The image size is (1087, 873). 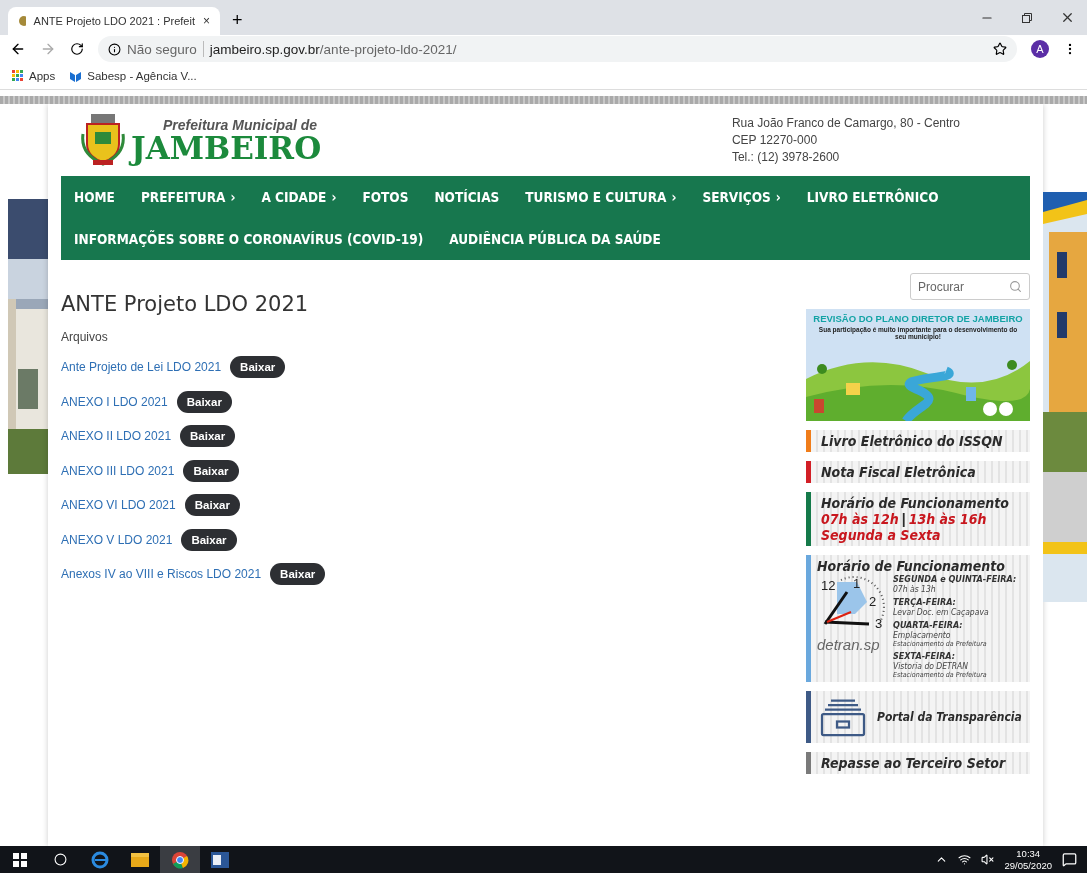 I want to click on schedule-text: Emplacamento, so click(x=922, y=635).